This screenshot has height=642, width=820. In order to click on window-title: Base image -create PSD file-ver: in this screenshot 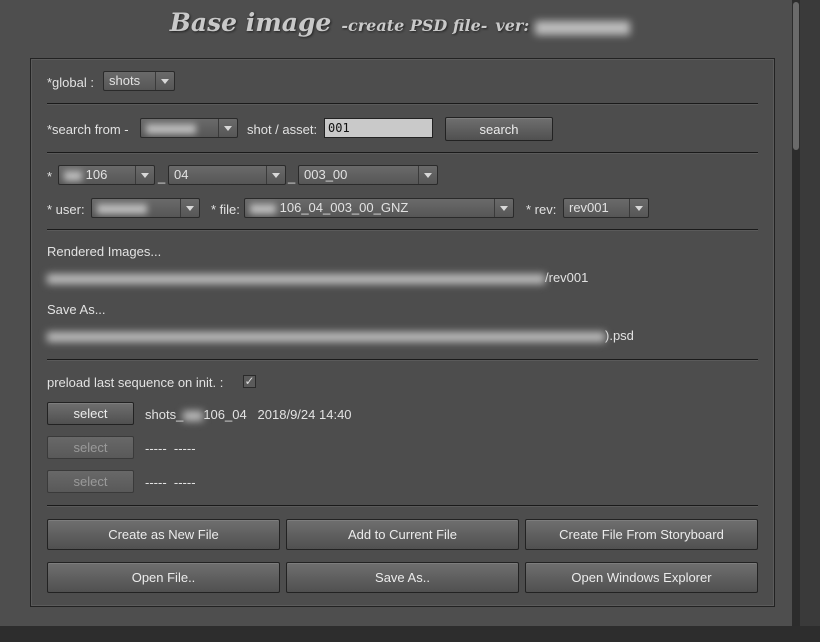, I will do `click(400, 22)`.